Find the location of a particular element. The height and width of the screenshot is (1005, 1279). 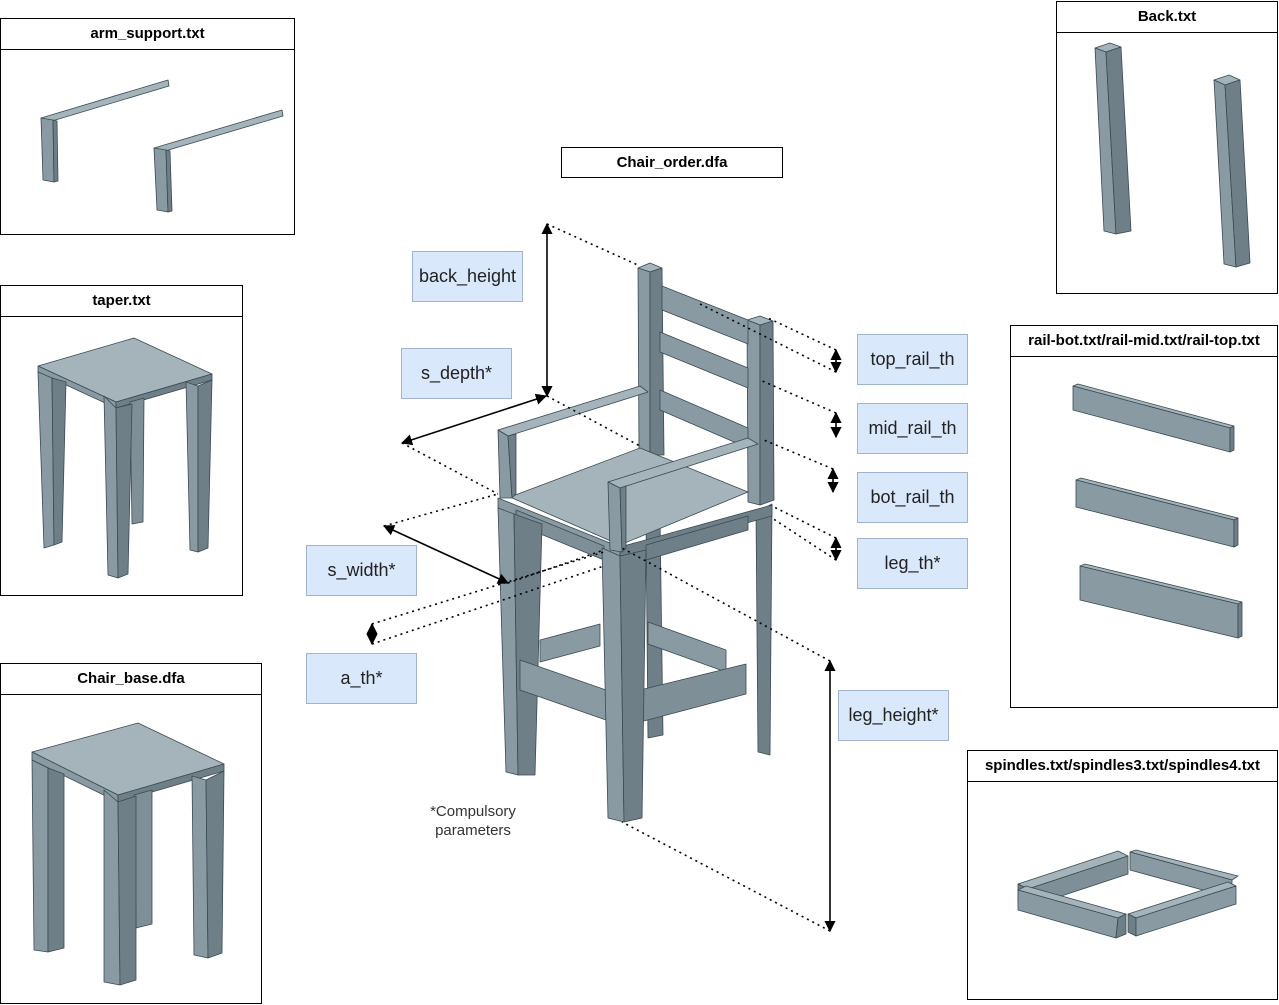

param-top-rail-th: top_rail_th is located at coordinates (912, 359).